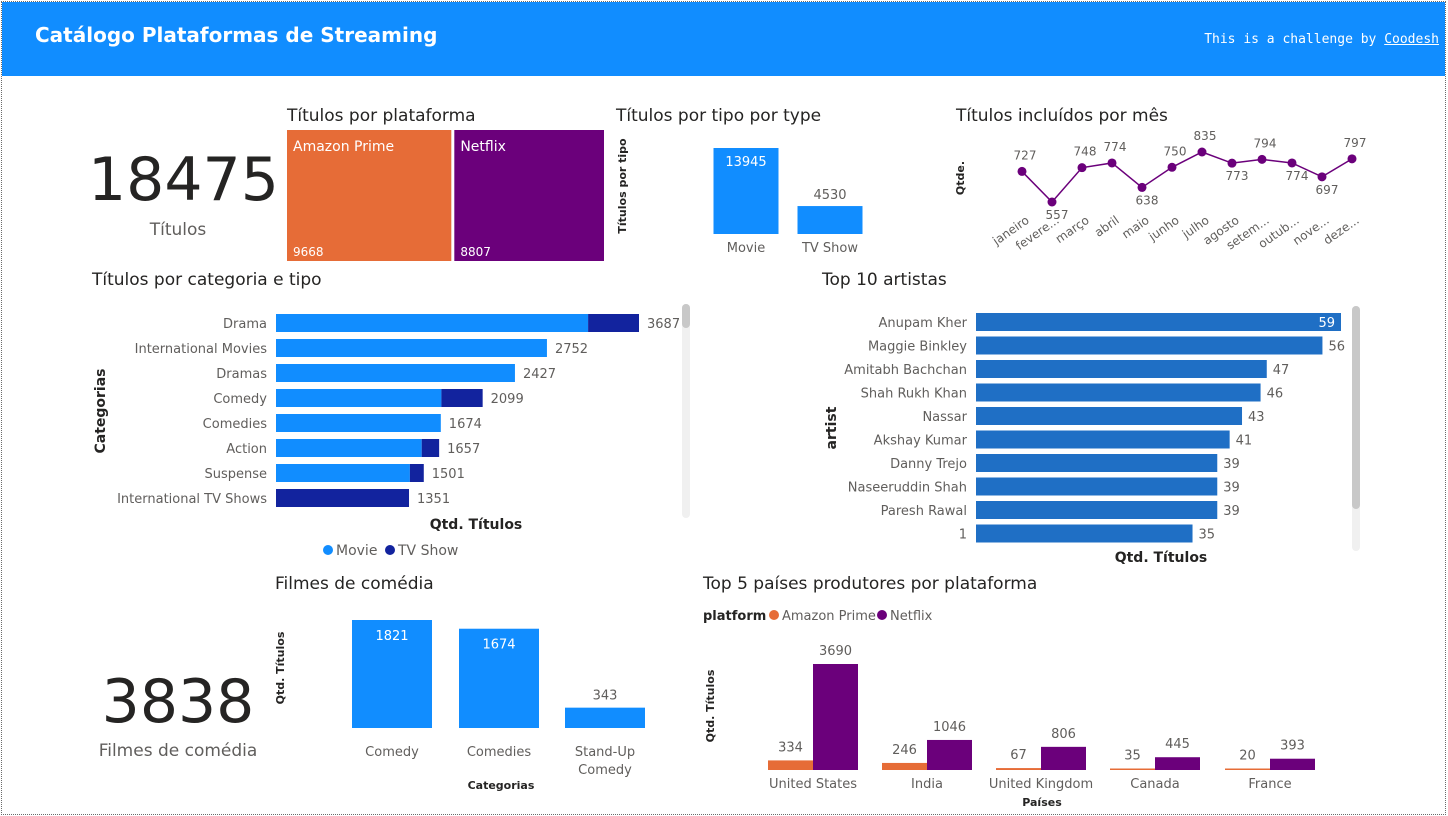 This screenshot has height=816, width=1448. I want to click on countries-data-label-netflix-united-kingdom: 806, so click(1063, 734).